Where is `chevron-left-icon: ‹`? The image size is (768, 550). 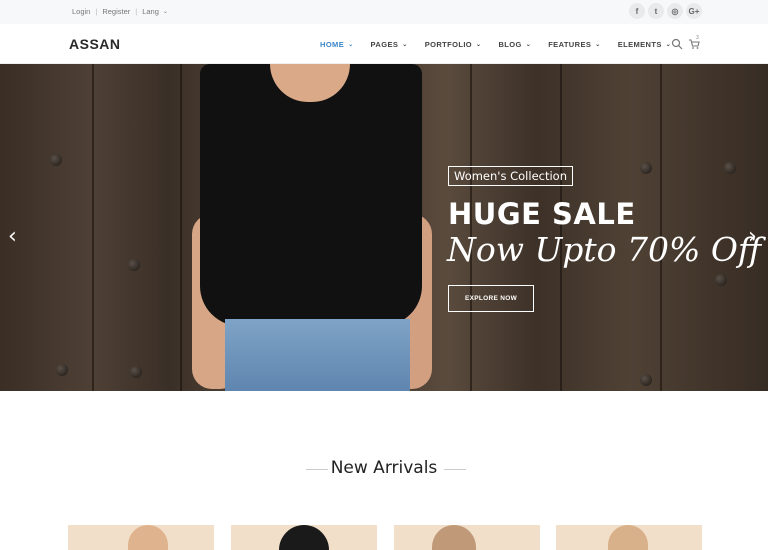 chevron-left-icon: ‹ is located at coordinates (12, 236).